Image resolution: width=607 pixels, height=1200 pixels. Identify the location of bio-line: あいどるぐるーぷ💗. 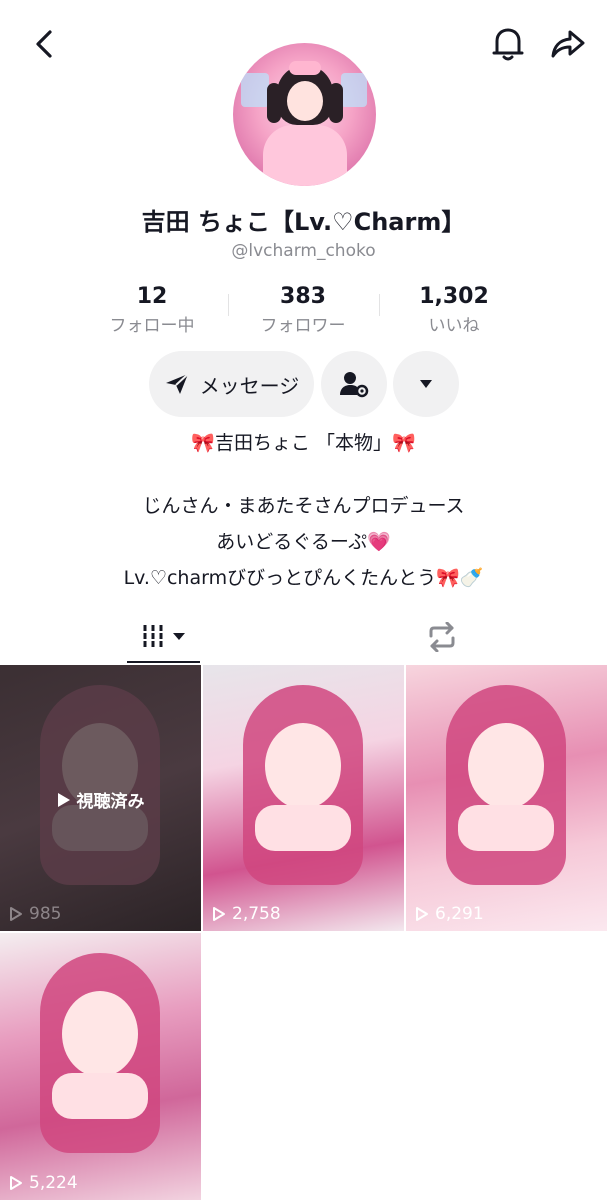
(303, 542).